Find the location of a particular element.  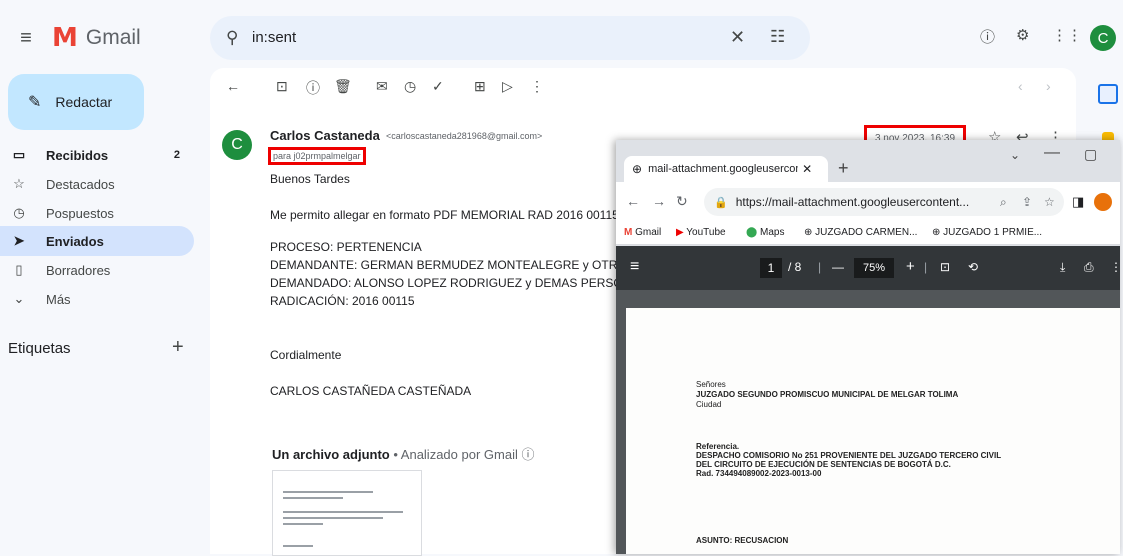

sidebar-item-label: Borradores is located at coordinates (78, 270).